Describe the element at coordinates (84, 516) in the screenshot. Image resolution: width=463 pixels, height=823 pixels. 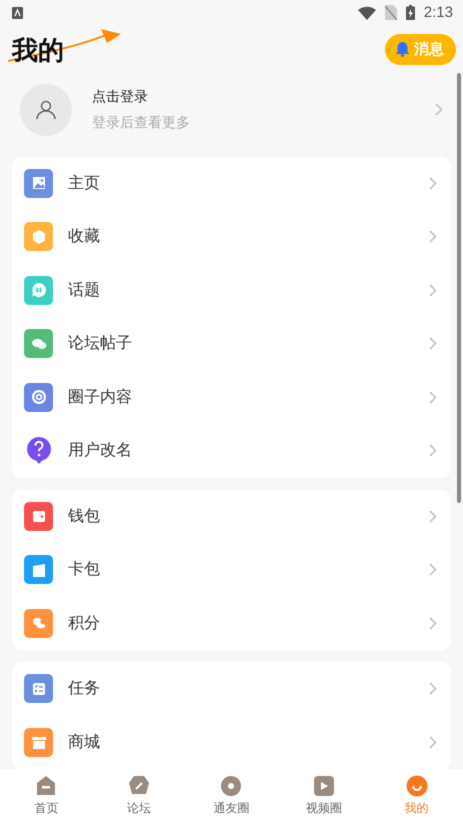
I see `menu-label: 钱包` at that location.